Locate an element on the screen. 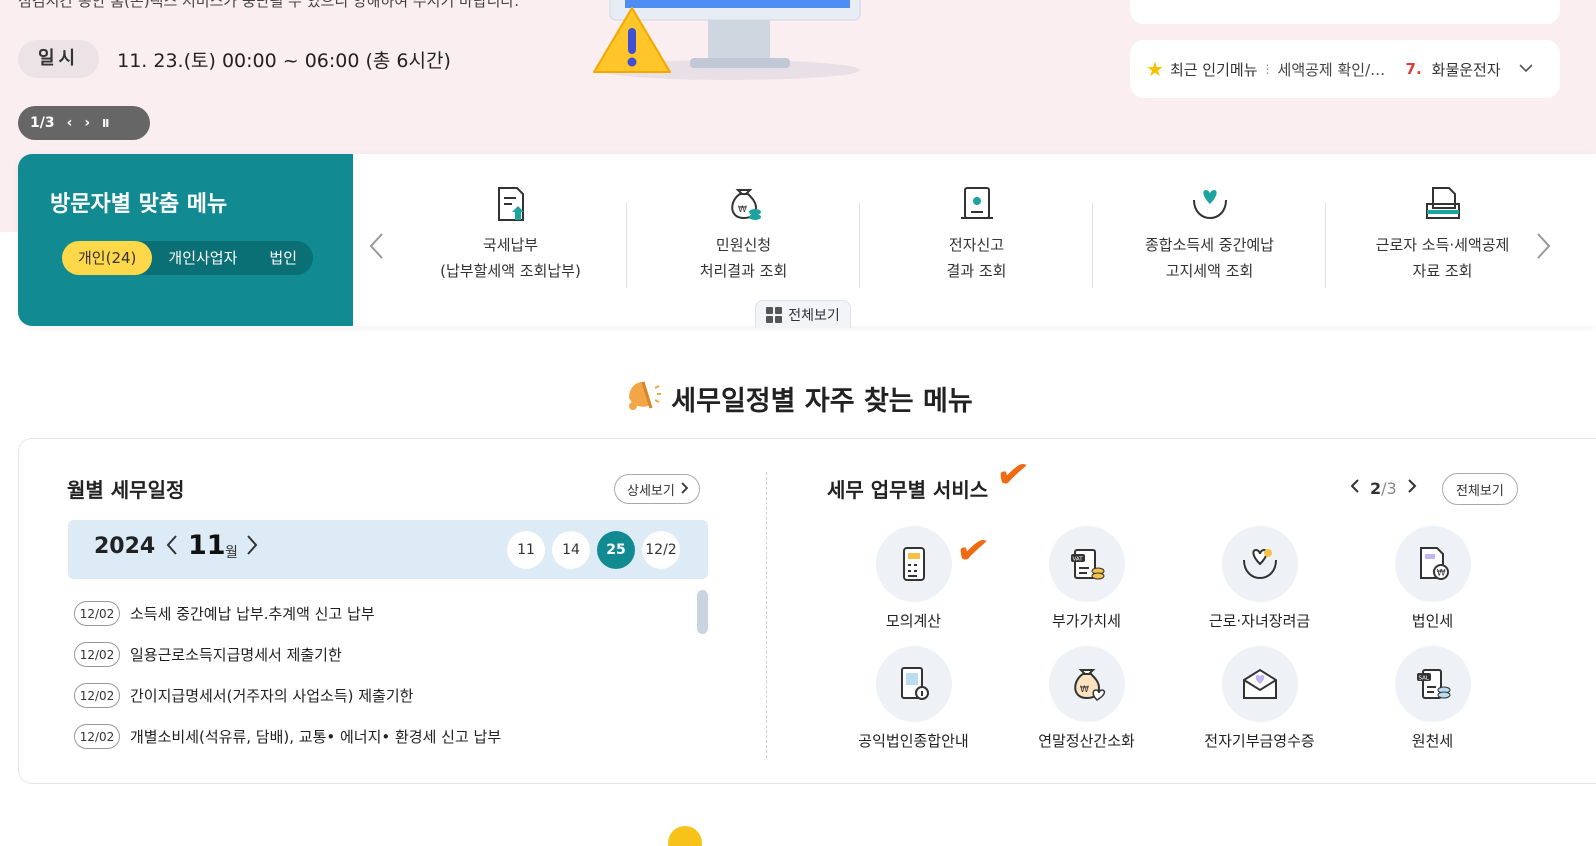 The height and width of the screenshot is (846, 1596). schedule-value: 11. 23.(토) 00:00 ~ 06:00 (총 6시간) is located at coordinates (284, 60).